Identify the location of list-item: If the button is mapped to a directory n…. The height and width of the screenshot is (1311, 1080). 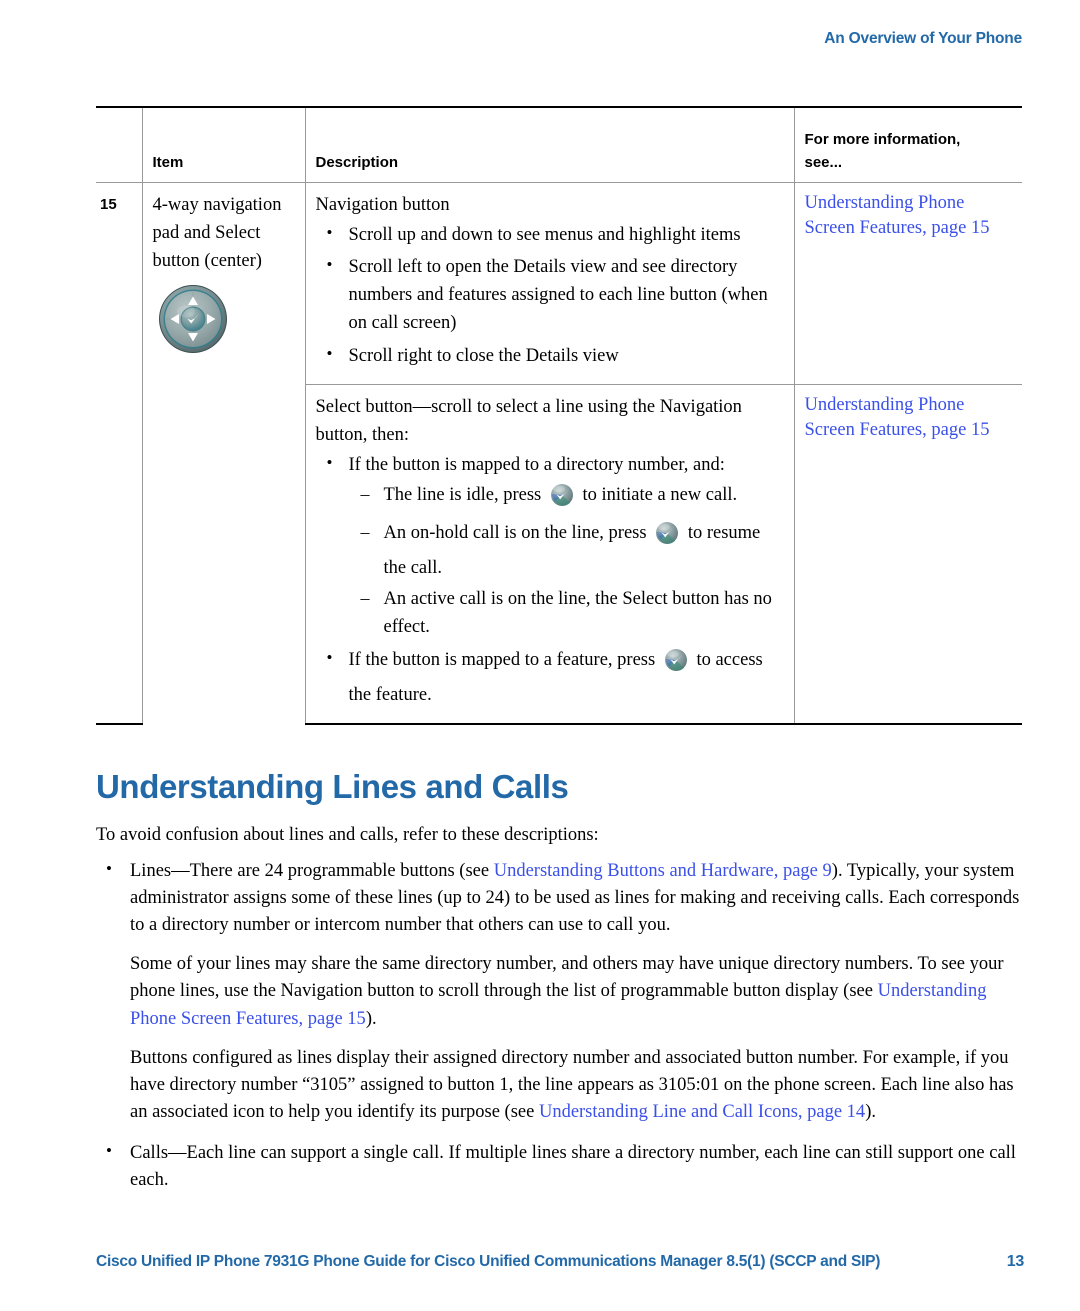
(549, 546).